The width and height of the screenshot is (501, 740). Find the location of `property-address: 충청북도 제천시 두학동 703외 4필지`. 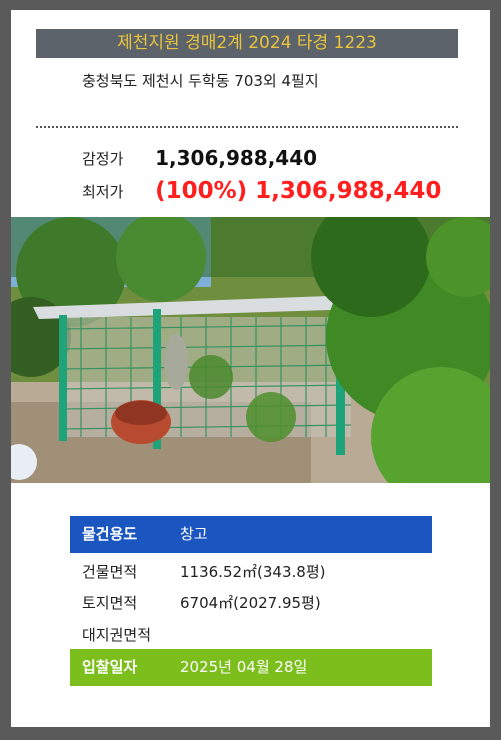

property-address: 충청북도 제천시 두학동 703외 4필지 is located at coordinates (200, 81).